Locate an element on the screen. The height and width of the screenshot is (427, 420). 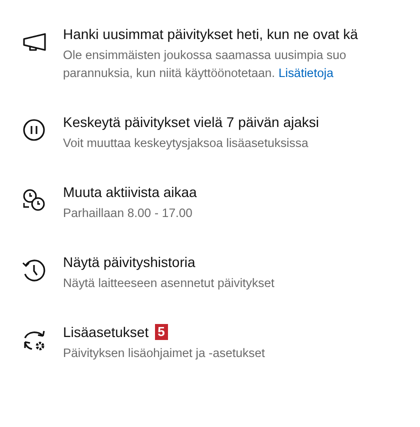
option-title: Keskeytä päivitykset vielä 7 päivän ajaksi is located at coordinates (191, 122).